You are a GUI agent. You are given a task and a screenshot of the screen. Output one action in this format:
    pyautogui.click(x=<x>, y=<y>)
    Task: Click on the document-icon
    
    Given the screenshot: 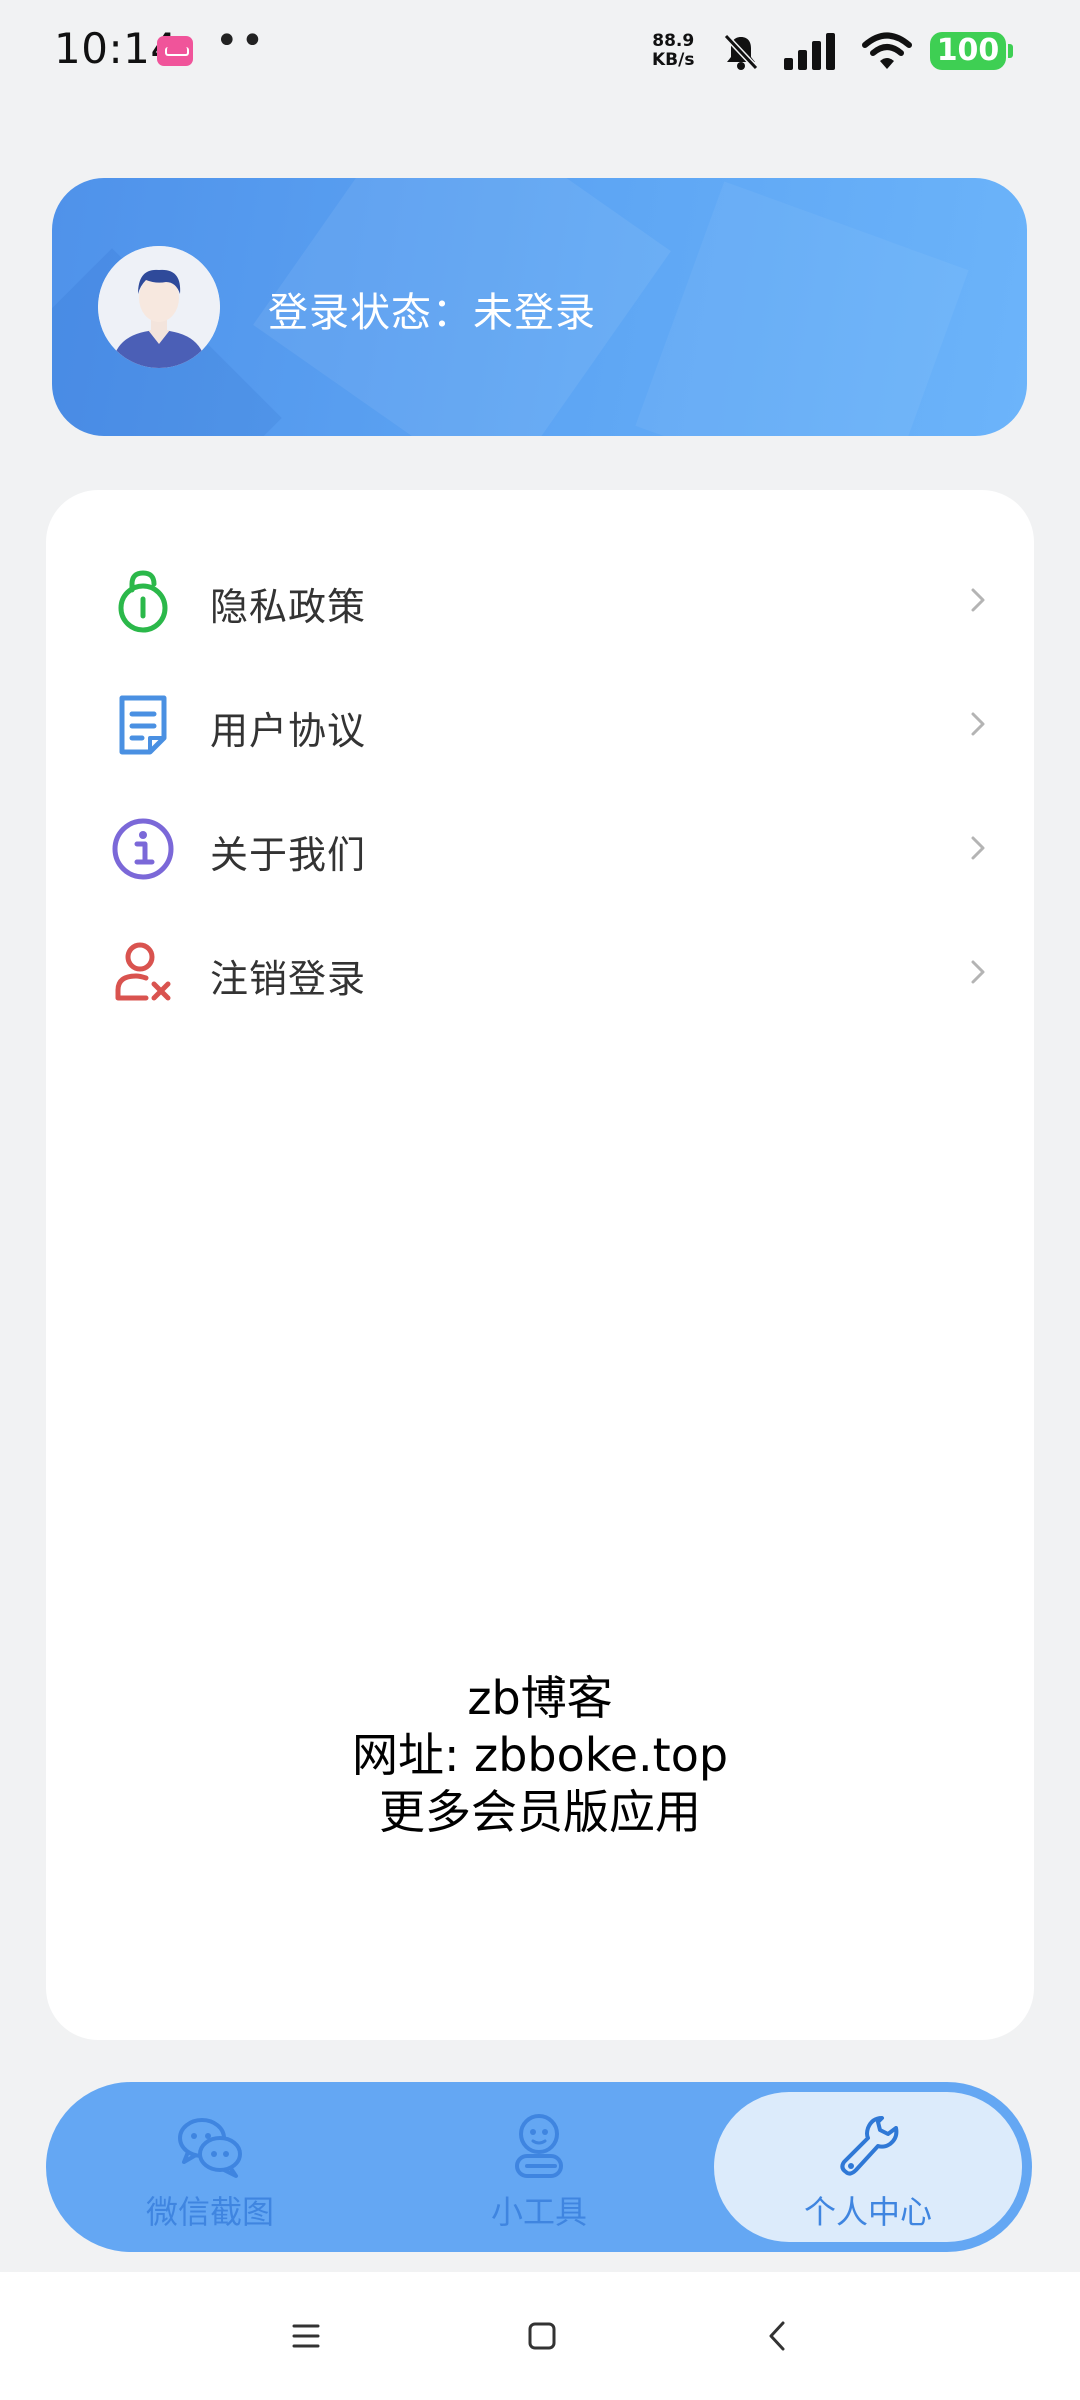 What is the action you would take?
    pyautogui.click(x=143, y=725)
    